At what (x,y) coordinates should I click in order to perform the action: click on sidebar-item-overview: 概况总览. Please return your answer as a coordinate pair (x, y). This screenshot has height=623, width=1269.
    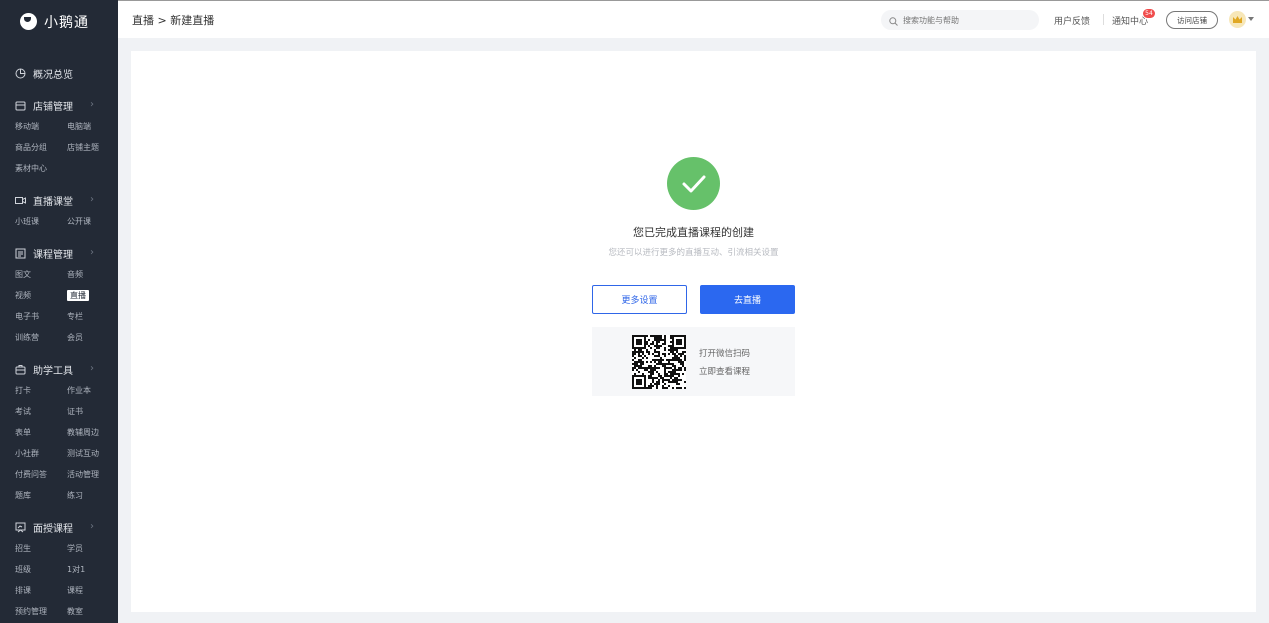
    Looking at the image, I should click on (59, 73).